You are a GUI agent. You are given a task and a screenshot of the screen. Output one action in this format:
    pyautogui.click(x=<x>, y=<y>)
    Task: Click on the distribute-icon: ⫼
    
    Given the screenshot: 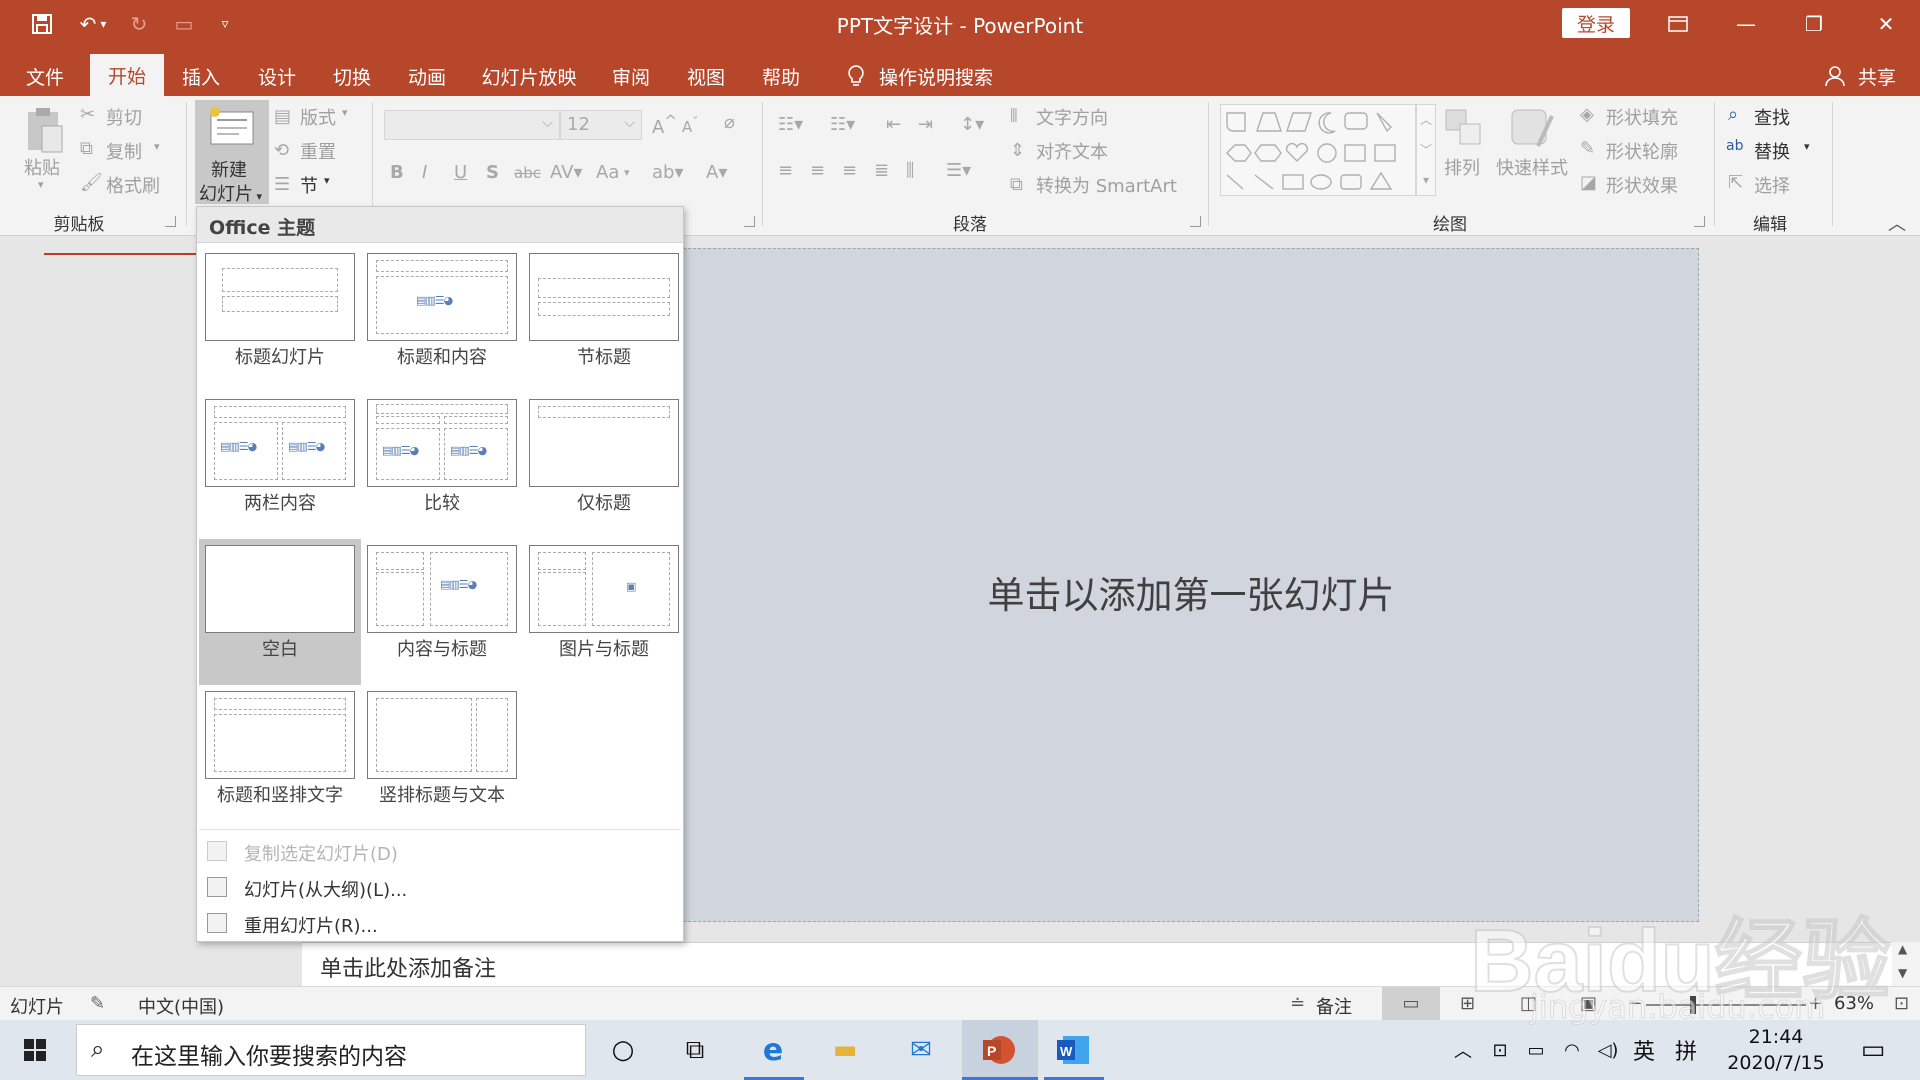 What is the action you would take?
    pyautogui.click(x=910, y=170)
    